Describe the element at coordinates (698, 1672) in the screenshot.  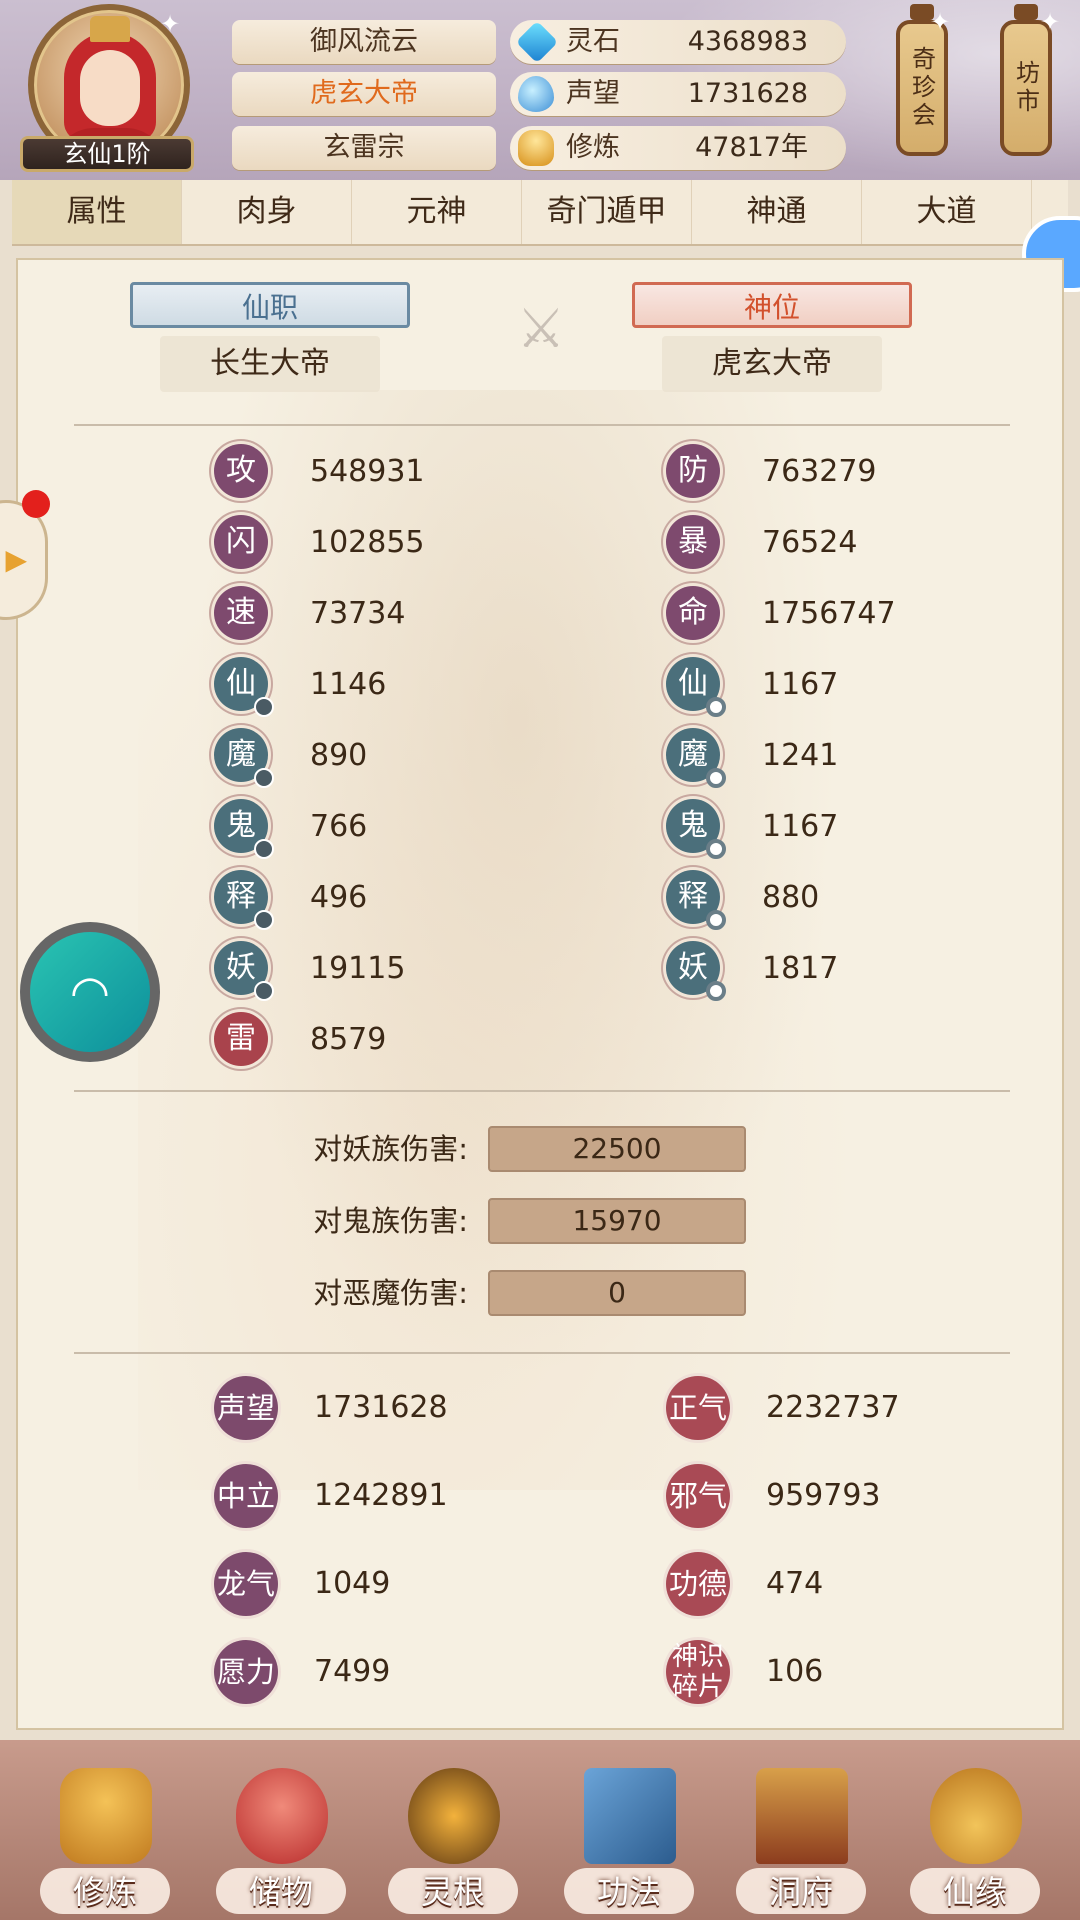
I see `spirit-fragment-badge-icon: 神识碎片` at that location.